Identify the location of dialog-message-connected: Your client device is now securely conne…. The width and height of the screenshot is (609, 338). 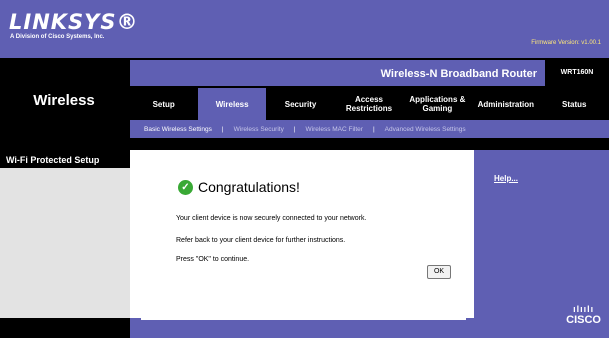
(271, 218).